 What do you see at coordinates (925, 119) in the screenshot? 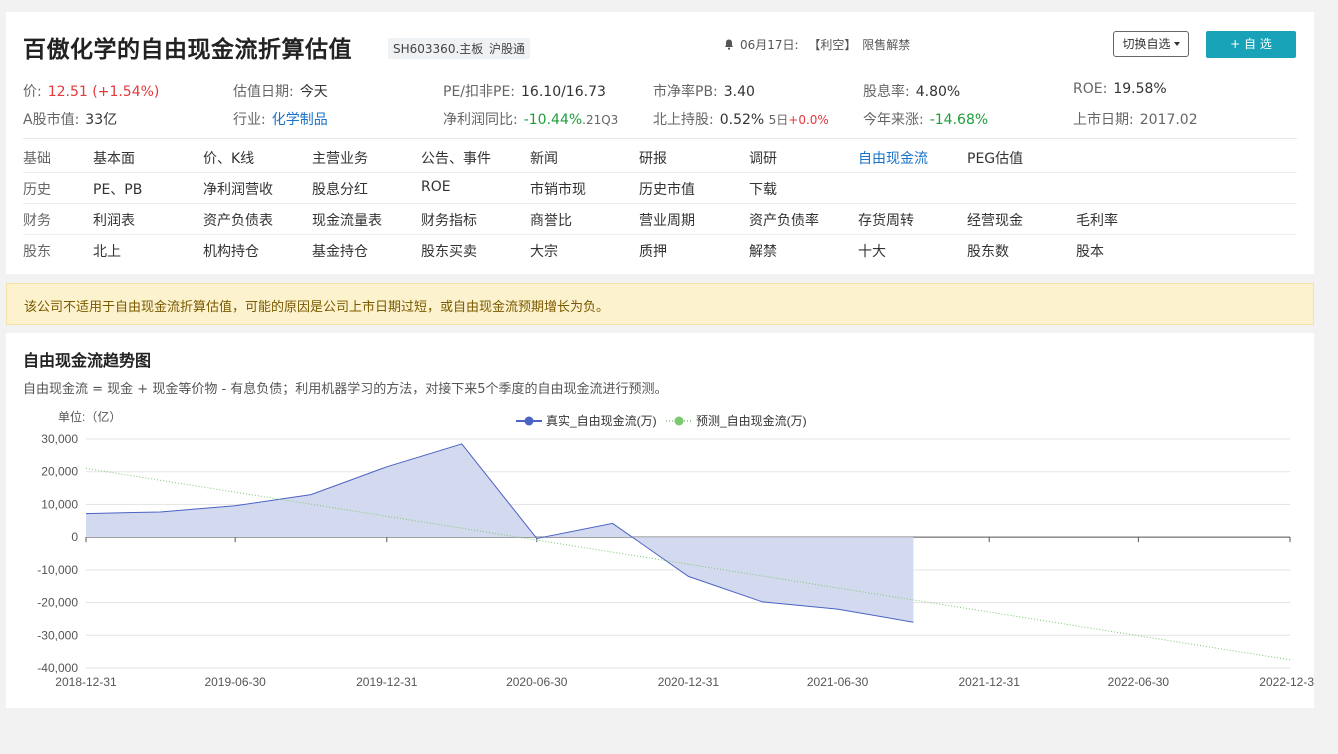
I see `metric-ytd: 今年来涨: -14.68%` at bounding box center [925, 119].